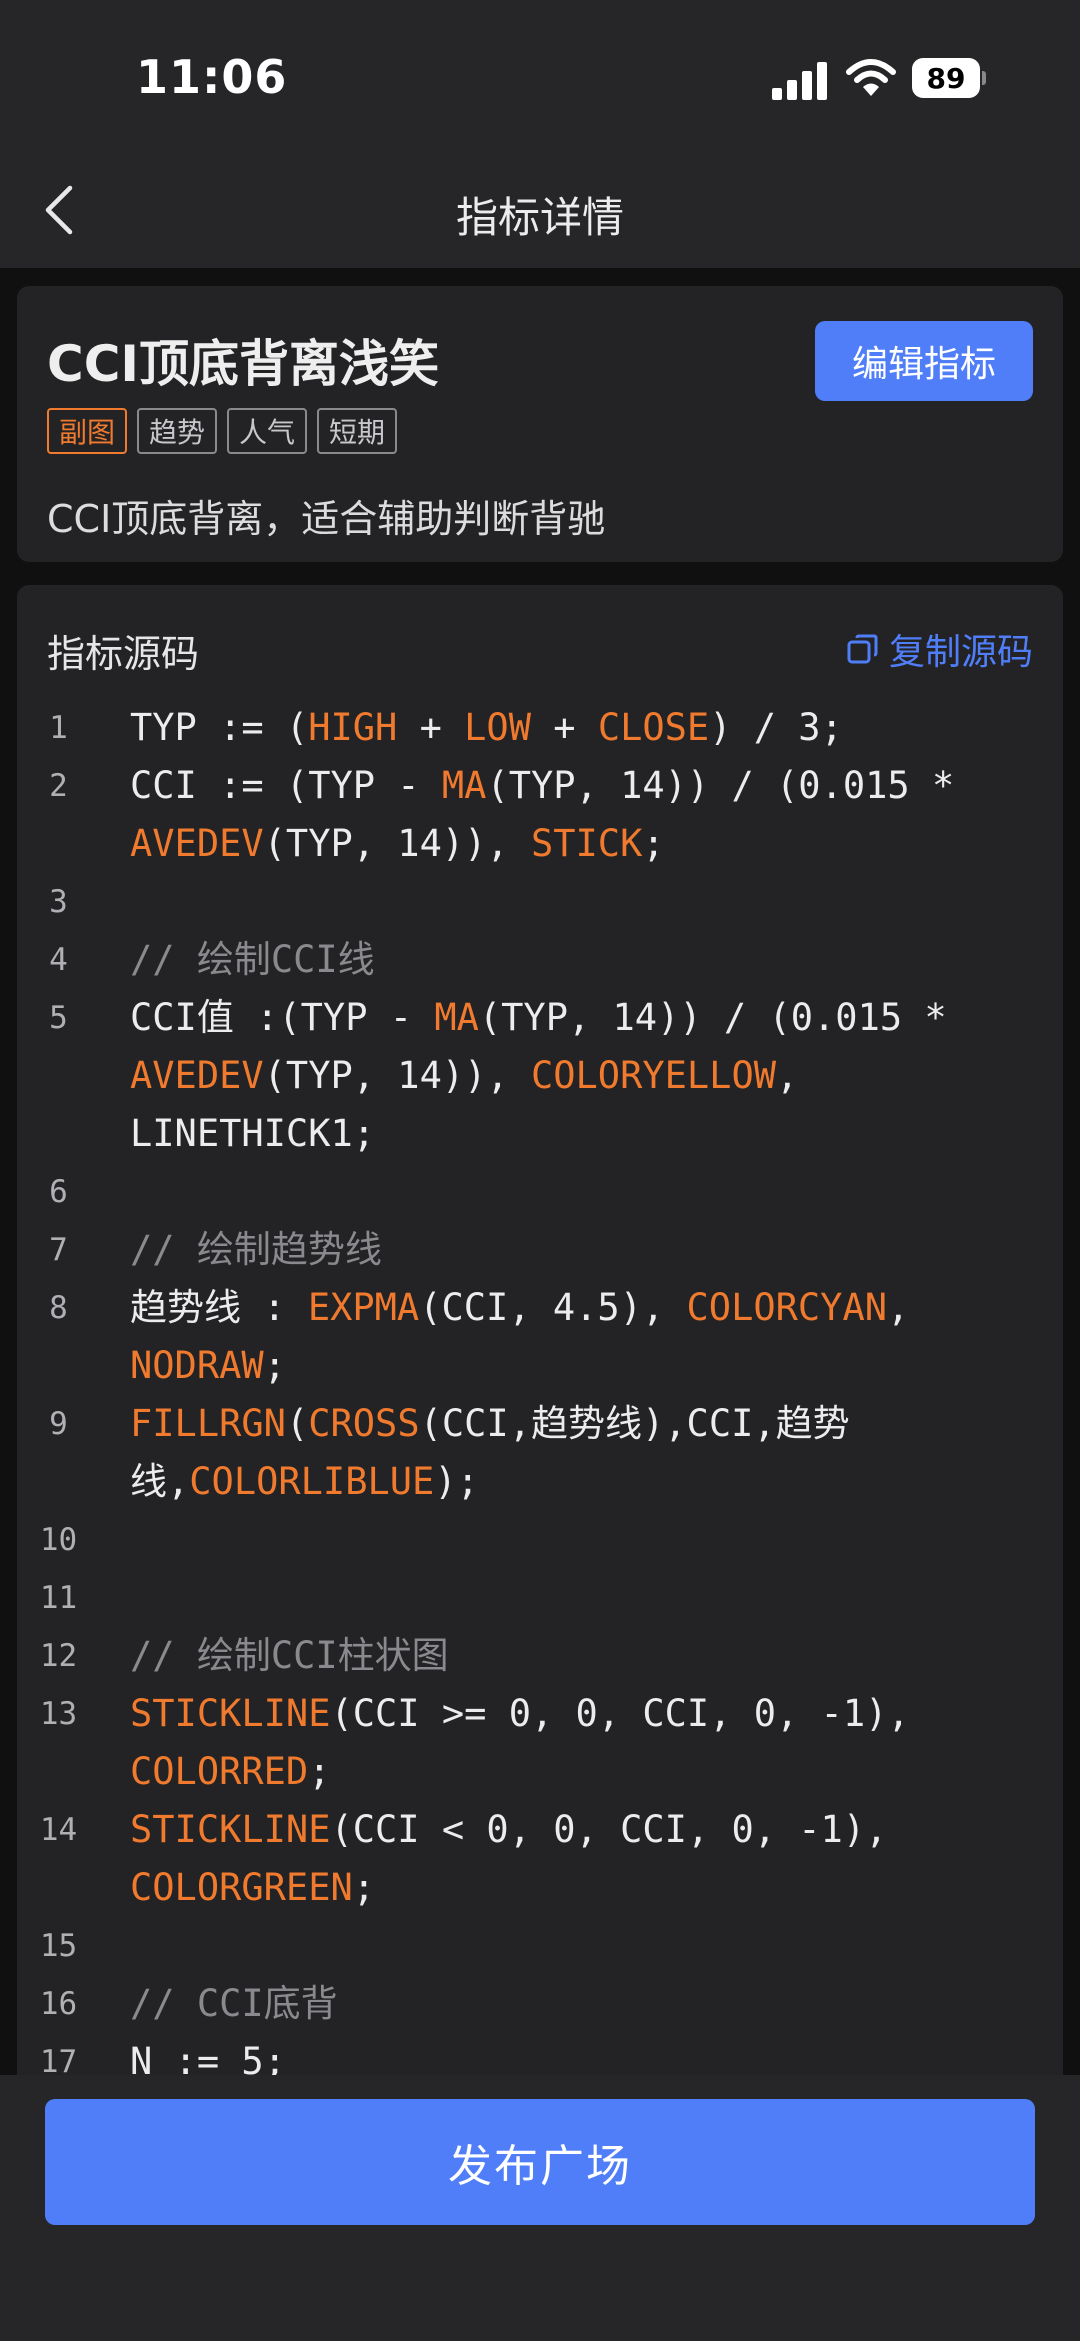 The image size is (1080, 2341). Describe the element at coordinates (357, 431) in the screenshot. I see `tag-item: 短期` at that location.